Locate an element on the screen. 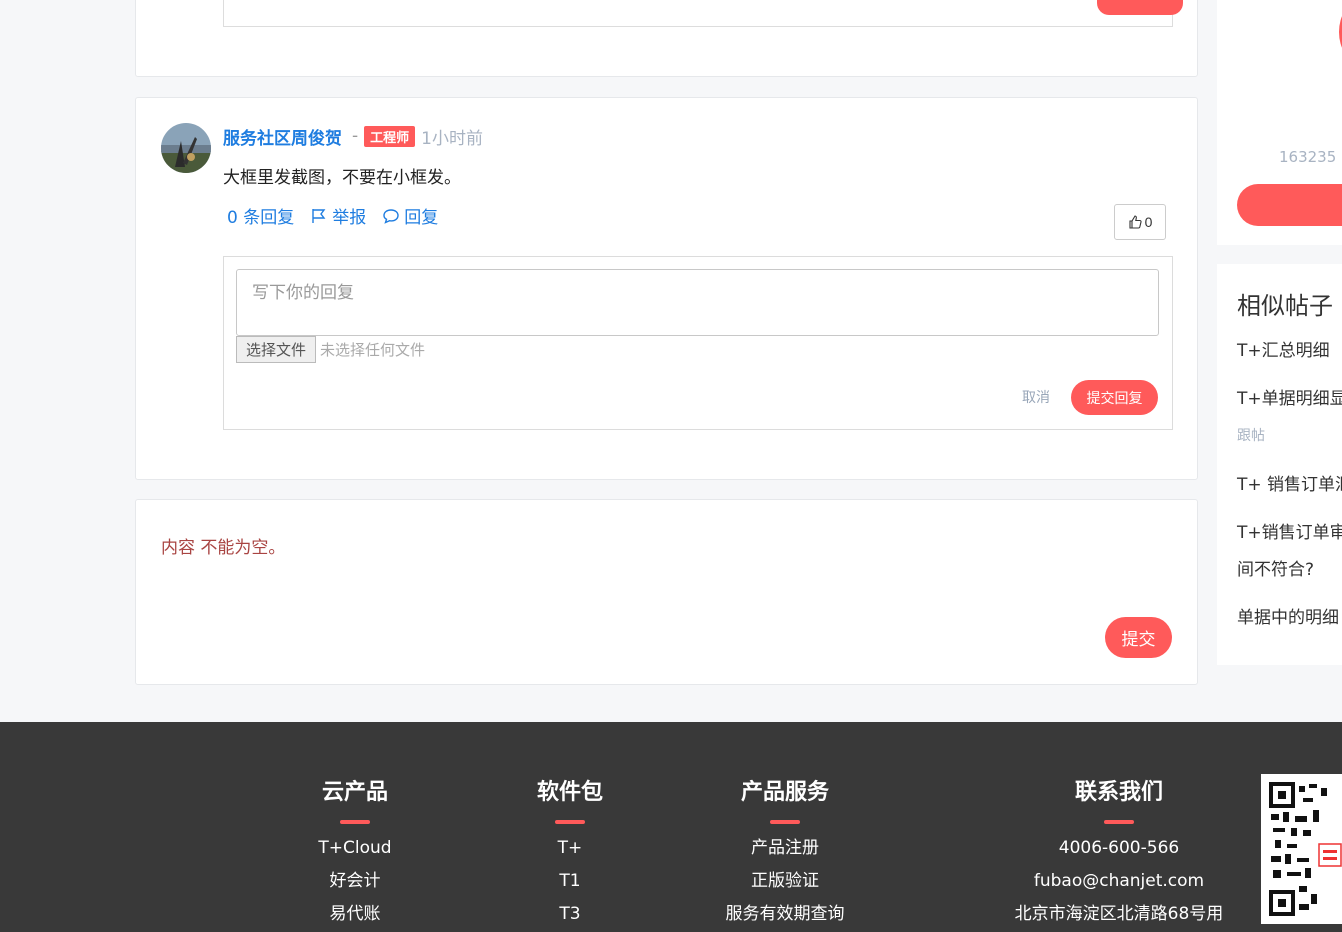 The image size is (1342, 932). reply-textarea is located at coordinates (697, 302).